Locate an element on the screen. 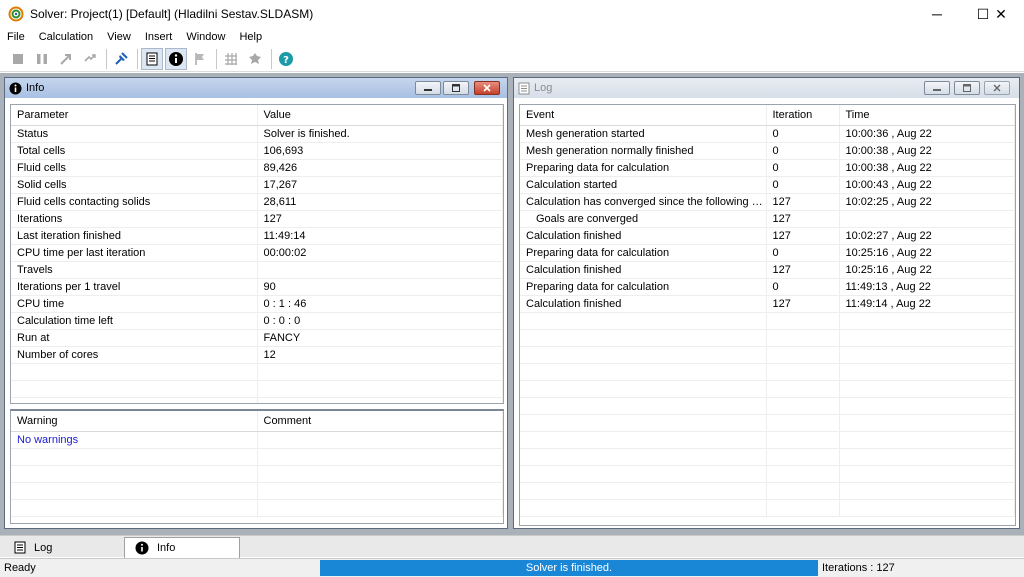  pin-button is located at coordinates (121, 59).